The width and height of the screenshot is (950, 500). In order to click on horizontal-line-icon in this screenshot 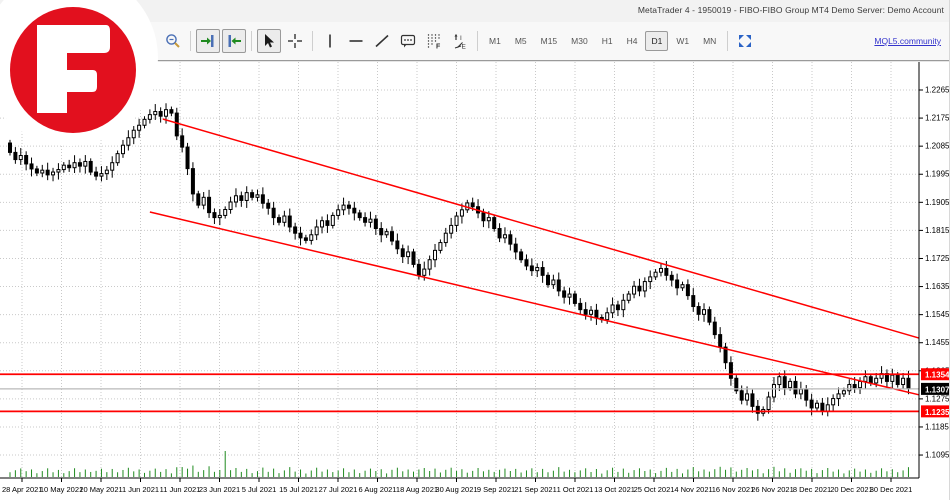, I will do `click(356, 41)`.